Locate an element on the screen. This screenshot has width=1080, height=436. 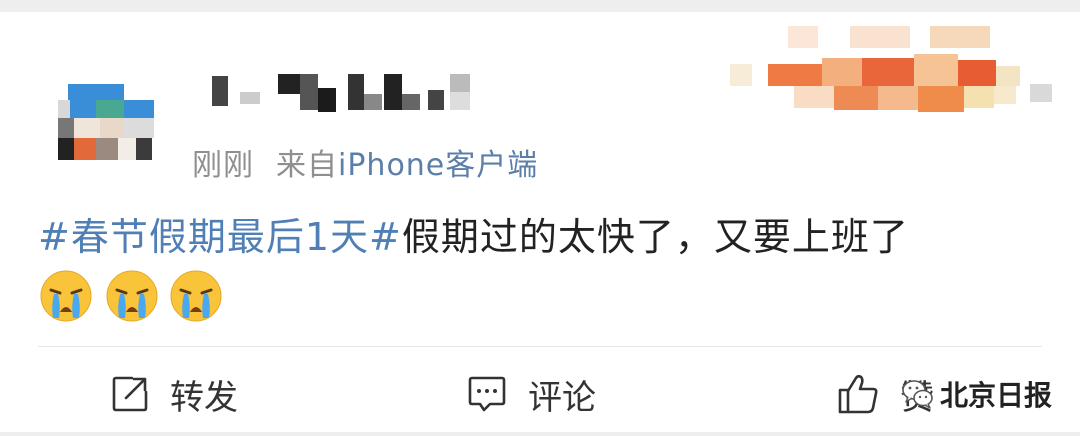
comment-label: 评论 is located at coordinates (562, 397).